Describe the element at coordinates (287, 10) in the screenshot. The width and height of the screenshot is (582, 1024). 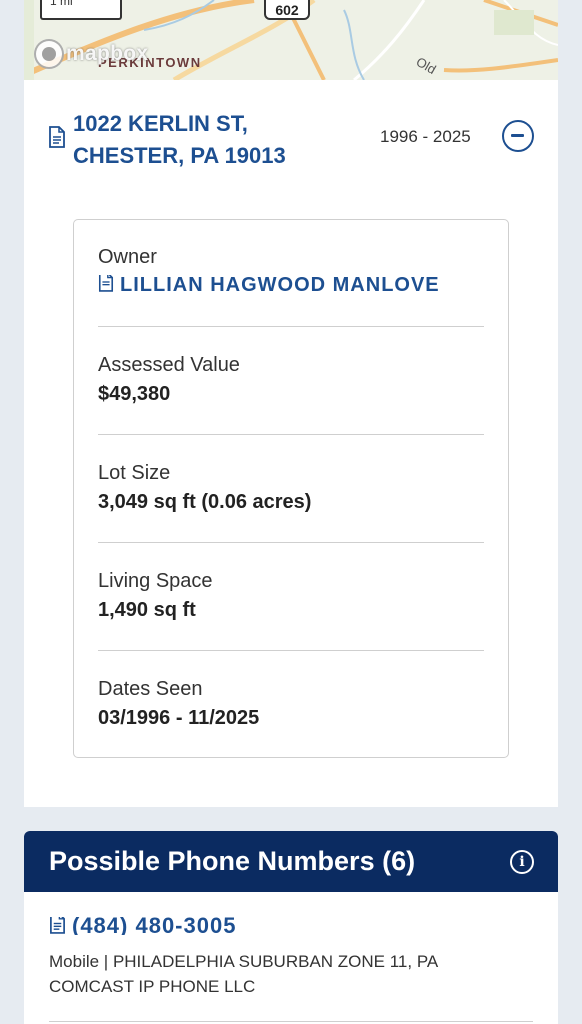
I see `route-shield: 602` at that location.